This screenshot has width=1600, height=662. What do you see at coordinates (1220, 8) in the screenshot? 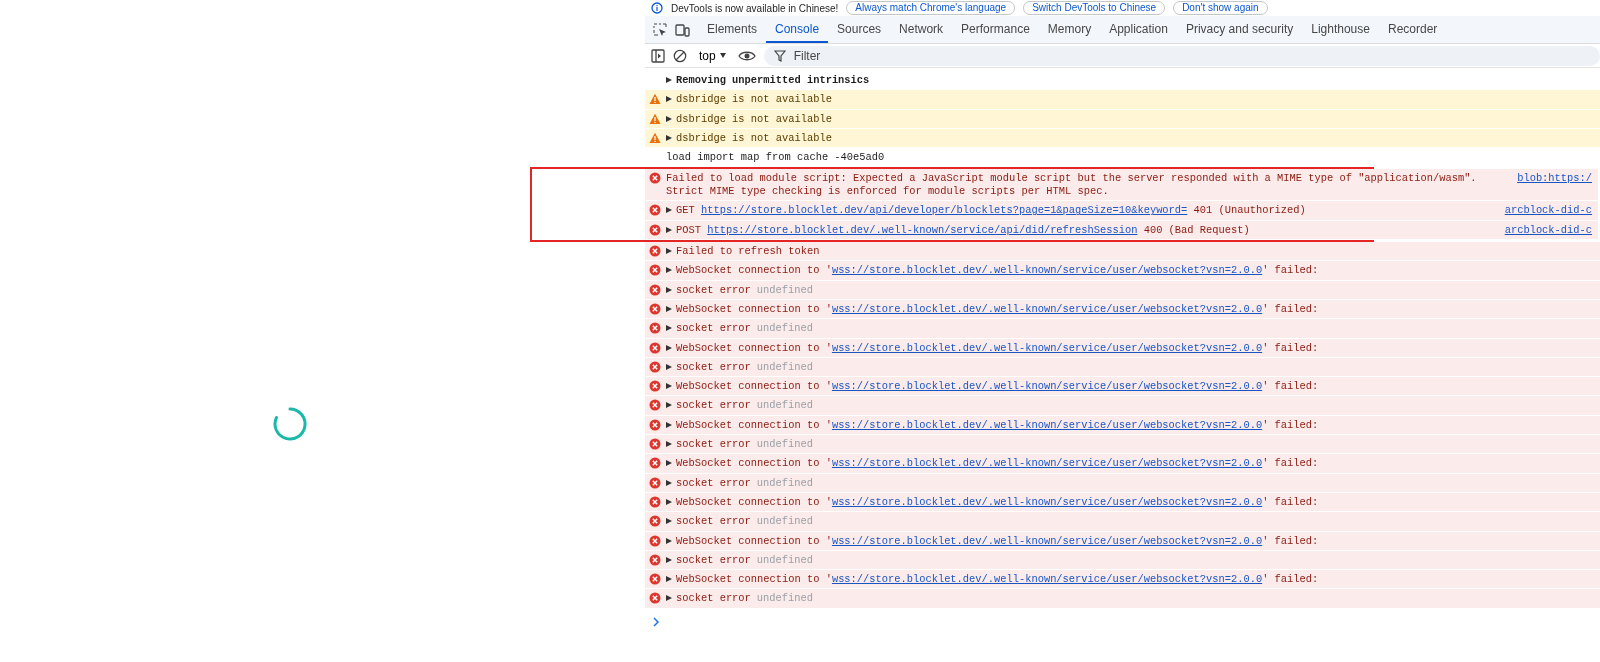
I see `banner-button: Don't show again` at bounding box center [1220, 8].